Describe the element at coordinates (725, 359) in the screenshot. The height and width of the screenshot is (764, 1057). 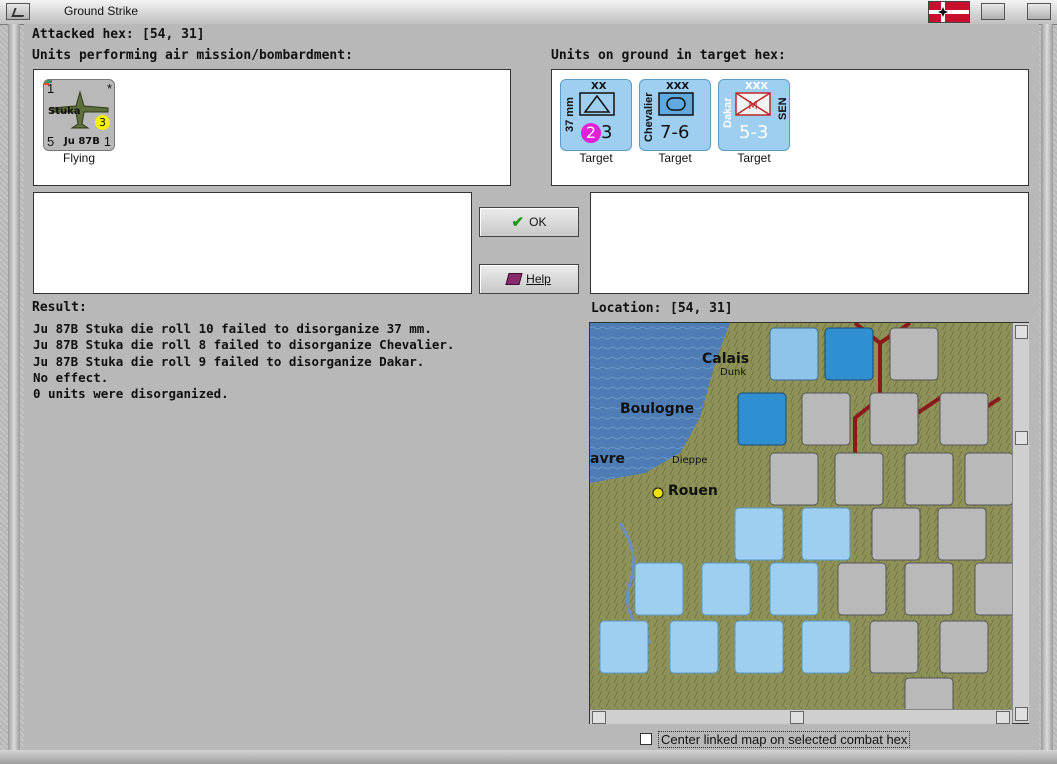
I see `map-place-calais: Calais` at that location.